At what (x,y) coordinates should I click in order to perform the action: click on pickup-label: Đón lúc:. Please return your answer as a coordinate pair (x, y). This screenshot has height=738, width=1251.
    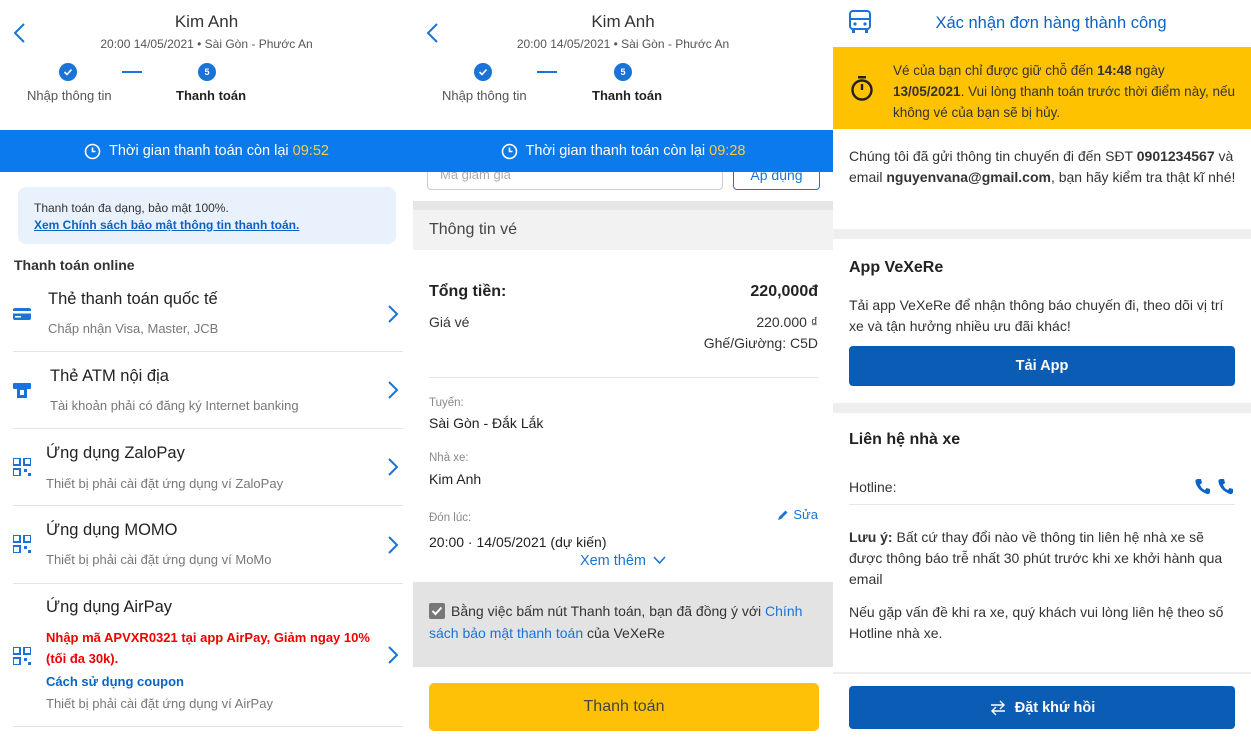
    Looking at the image, I should click on (450, 518).